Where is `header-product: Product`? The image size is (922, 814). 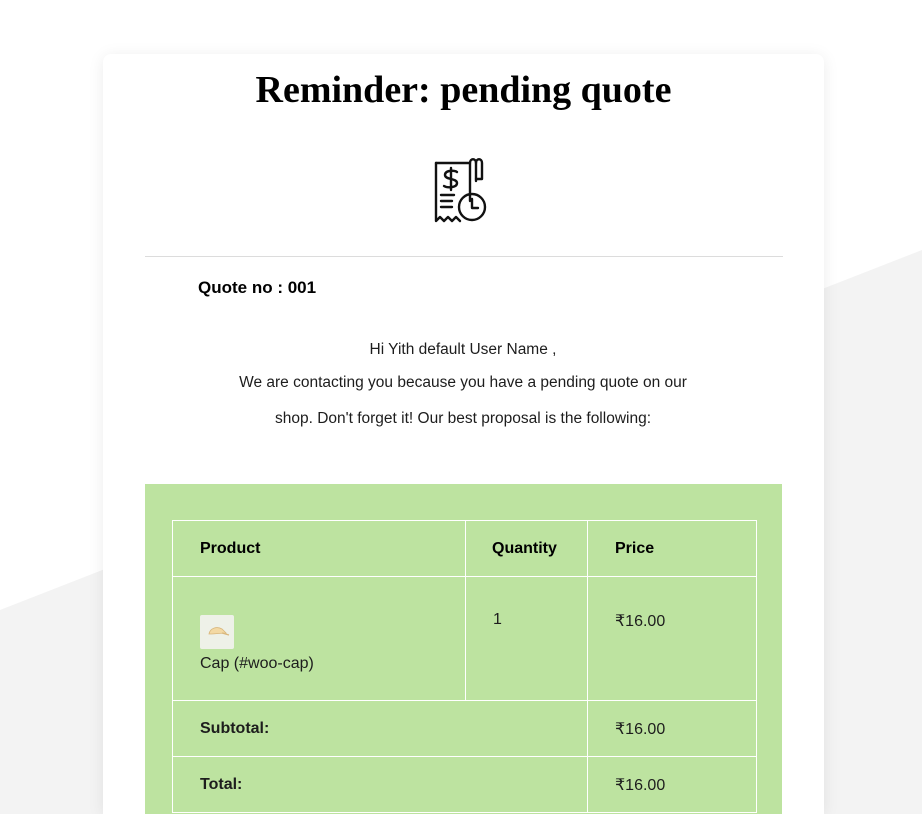 header-product: Product is located at coordinates (319, 548).